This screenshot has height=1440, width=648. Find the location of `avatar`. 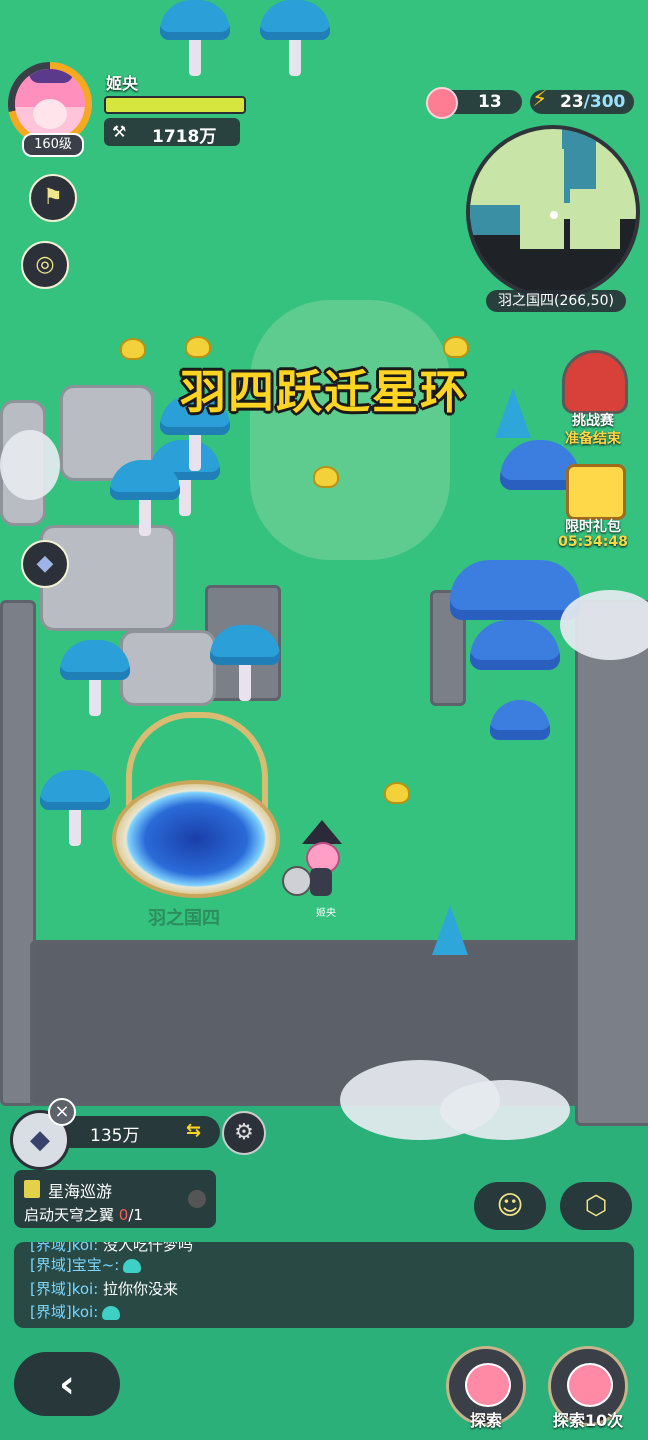

avatar is located at coordinates (50, 104).